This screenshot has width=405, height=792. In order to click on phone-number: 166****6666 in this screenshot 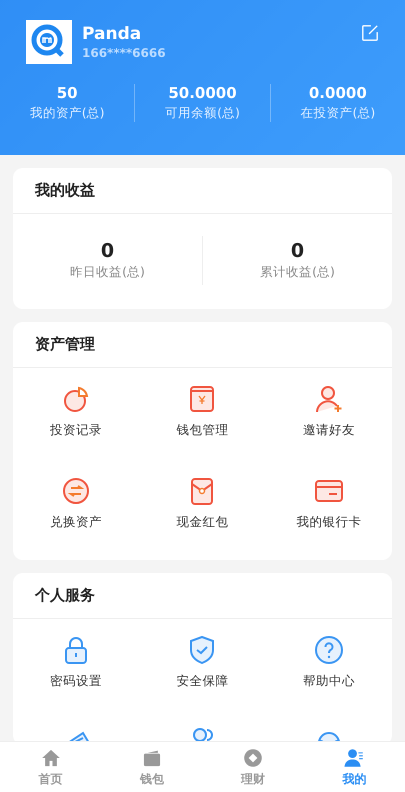, I will do `click(124, 53)`.